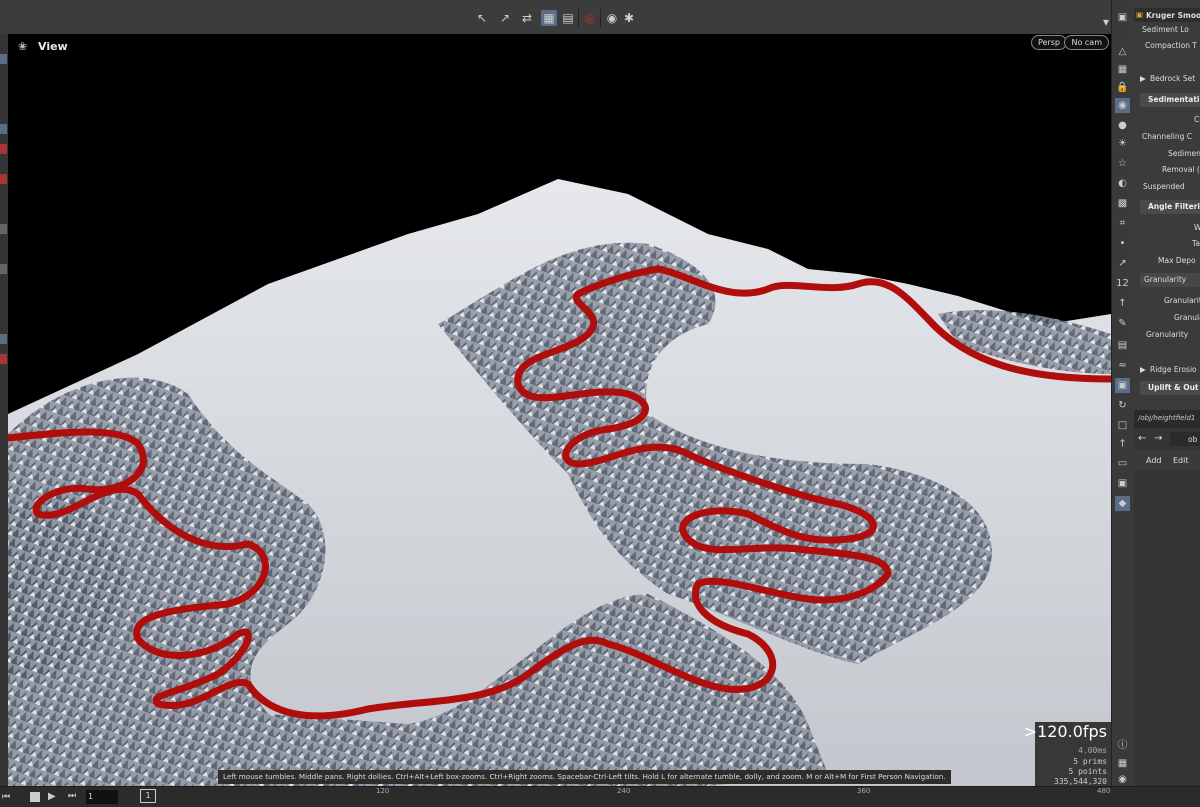 The image size is (1200, 807). What do you see at coordinates (1122, 69) in the screenshot?
I see `grid-icon: ▦` at bounding box center [1122, 69].